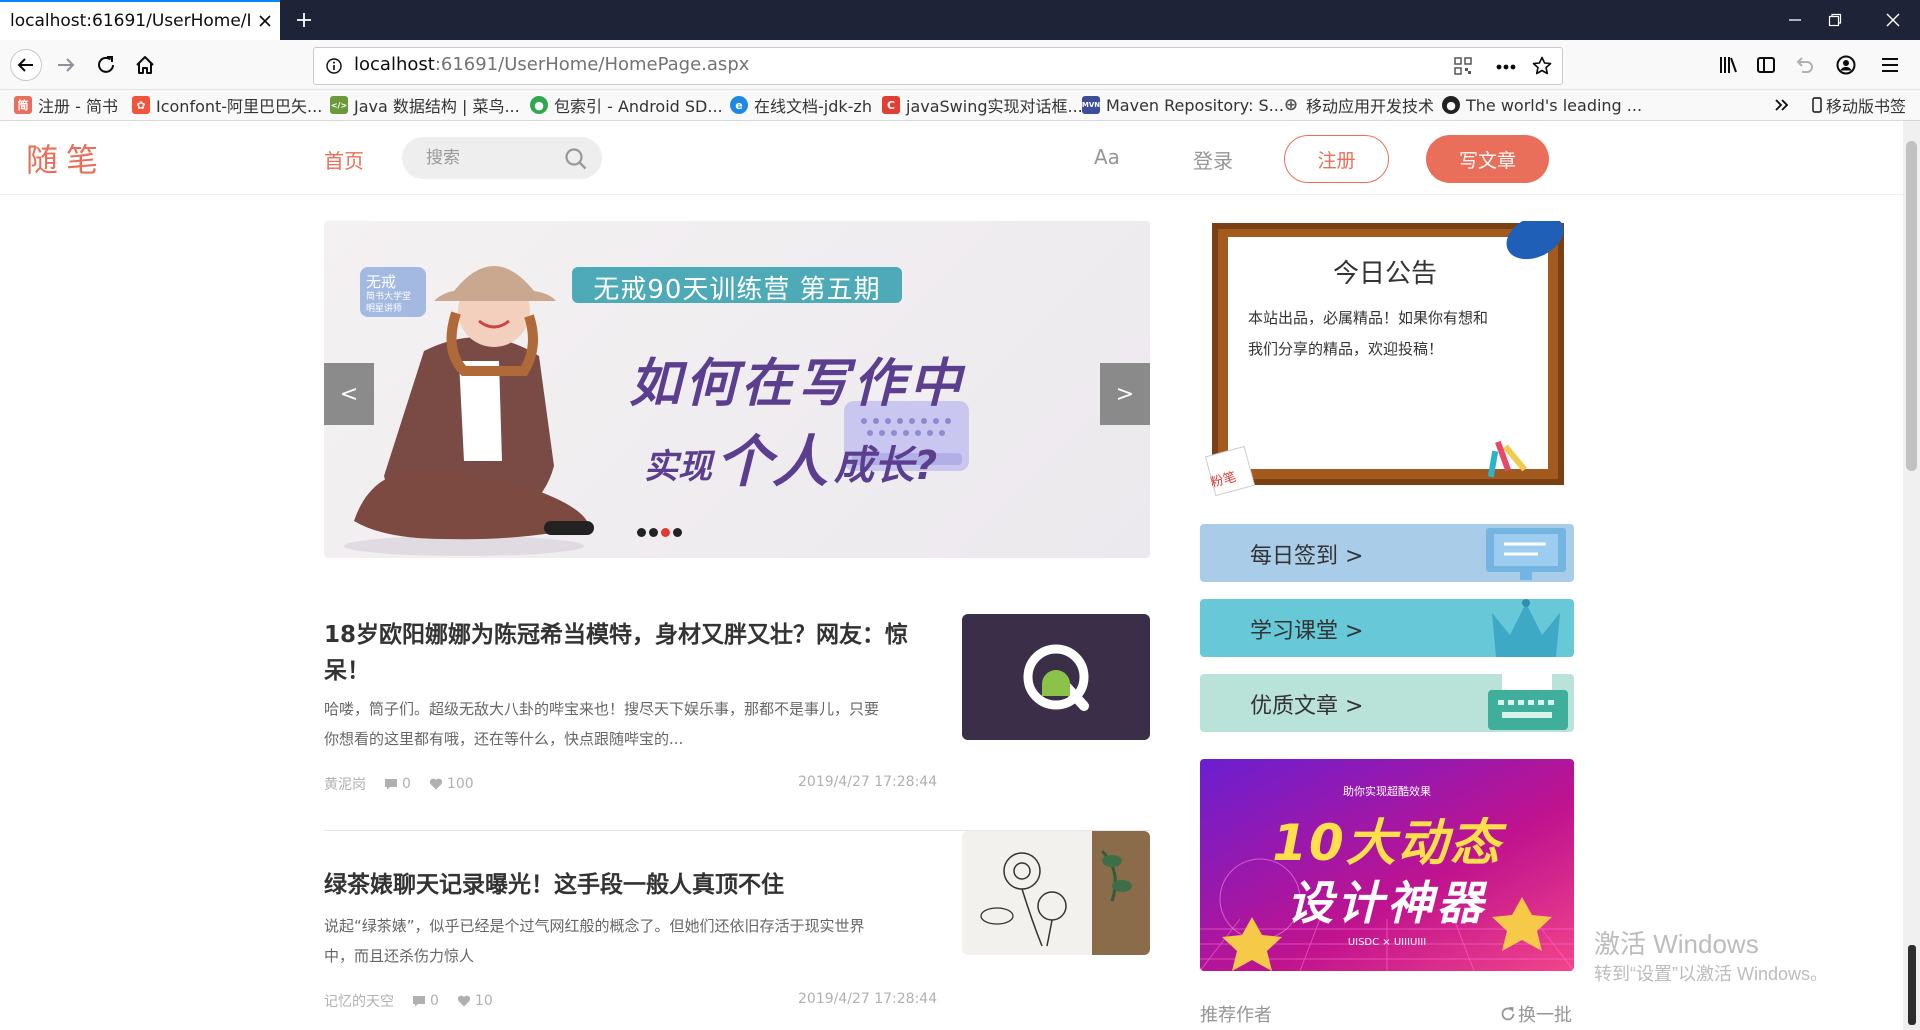  I want to click on login-link: 登录, so click(1213, 159).